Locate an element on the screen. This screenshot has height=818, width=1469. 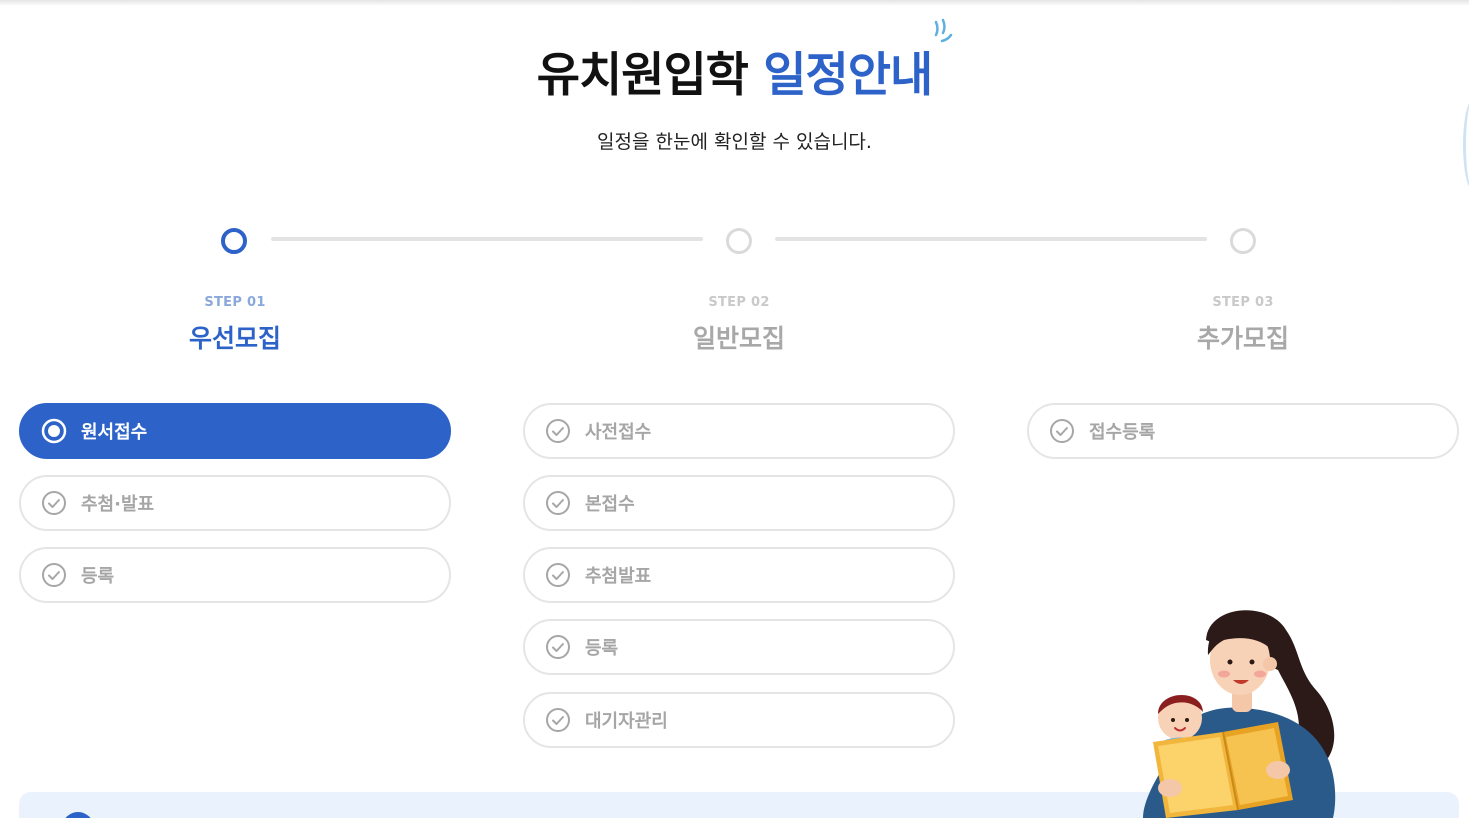
top-shadow is located at coordinates (734, 3).